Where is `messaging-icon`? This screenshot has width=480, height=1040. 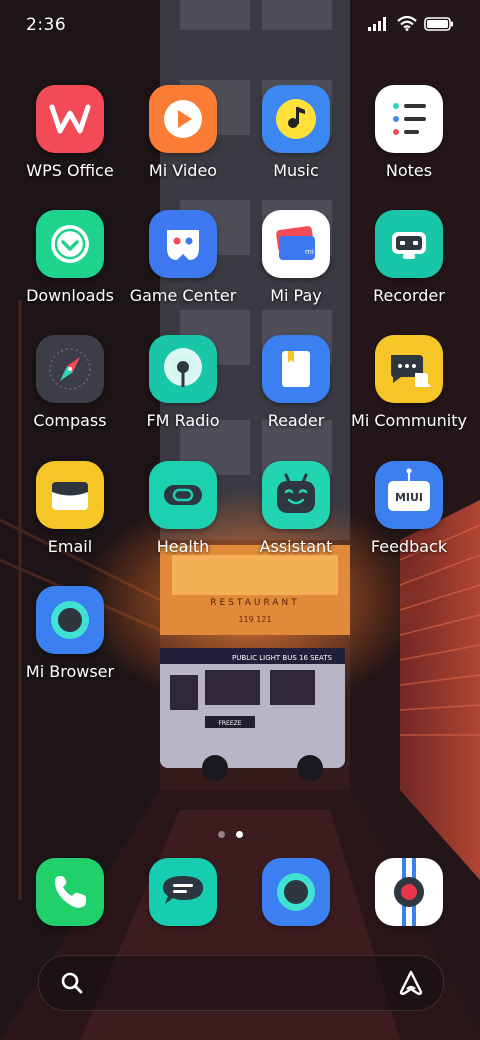 messaging-icon is located at coordinates (183, 890).